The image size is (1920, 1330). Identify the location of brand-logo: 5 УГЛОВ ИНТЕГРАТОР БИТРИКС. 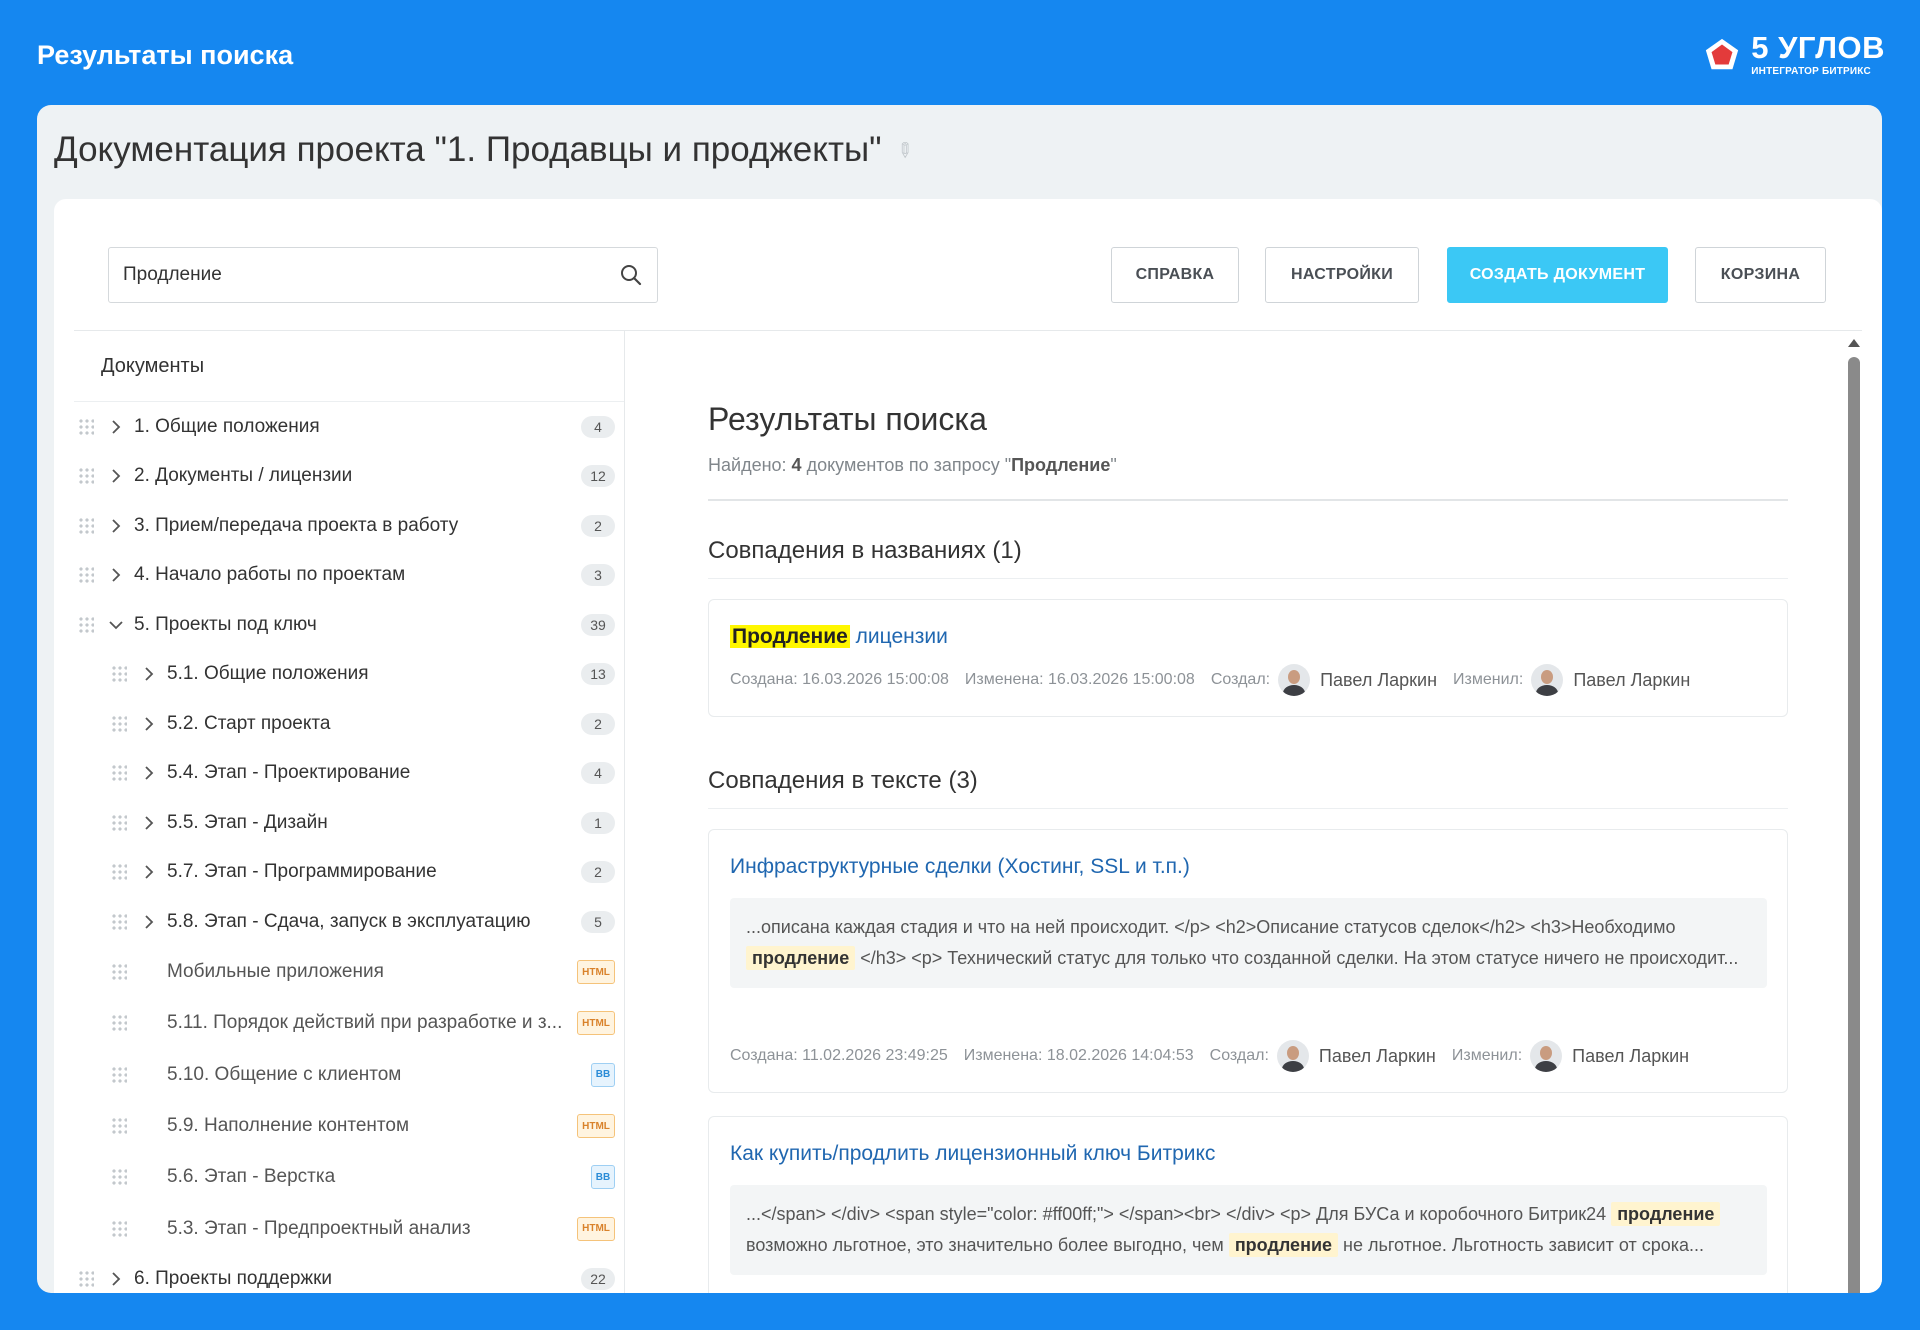
(1794, 54).